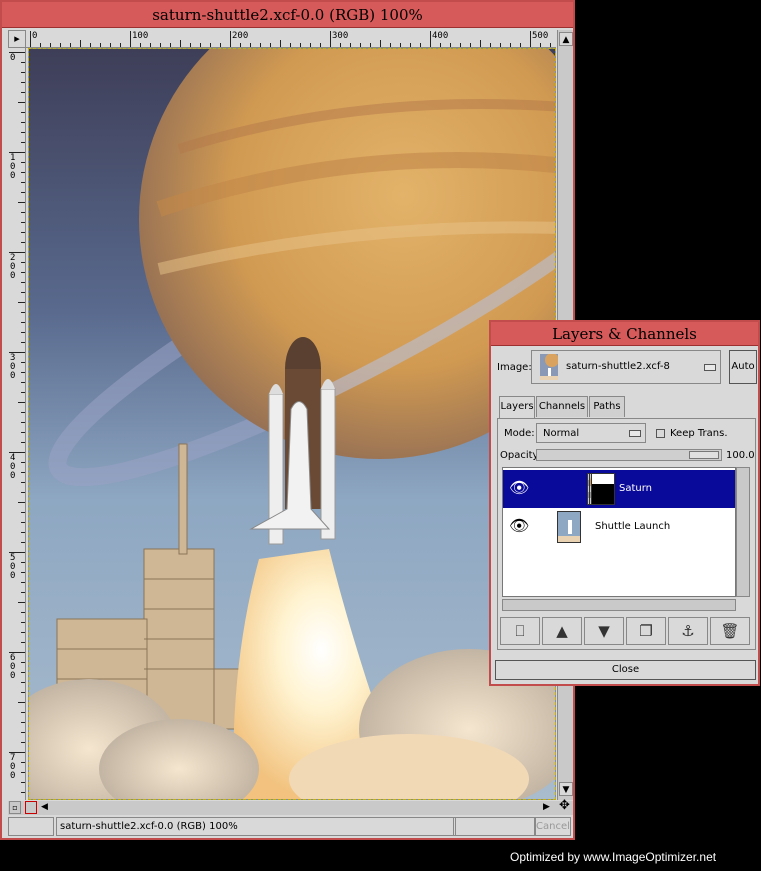 The width and height of the screenshot is (761, 871). I want to click on opacity-slider, so click(629, 455).